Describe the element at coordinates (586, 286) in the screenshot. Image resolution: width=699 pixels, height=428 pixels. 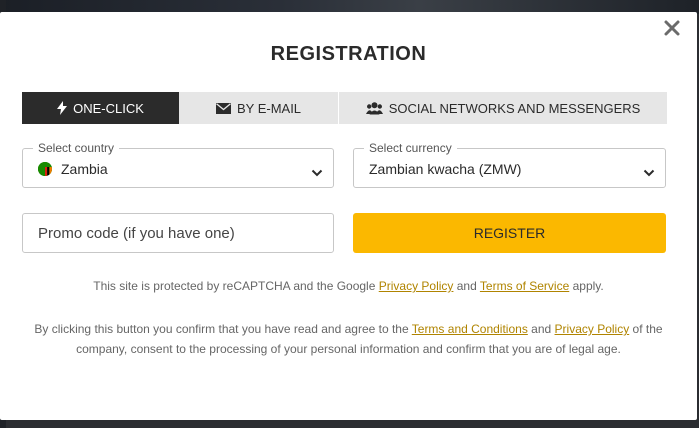
I see `captcha-suffix: apply.` at that location.